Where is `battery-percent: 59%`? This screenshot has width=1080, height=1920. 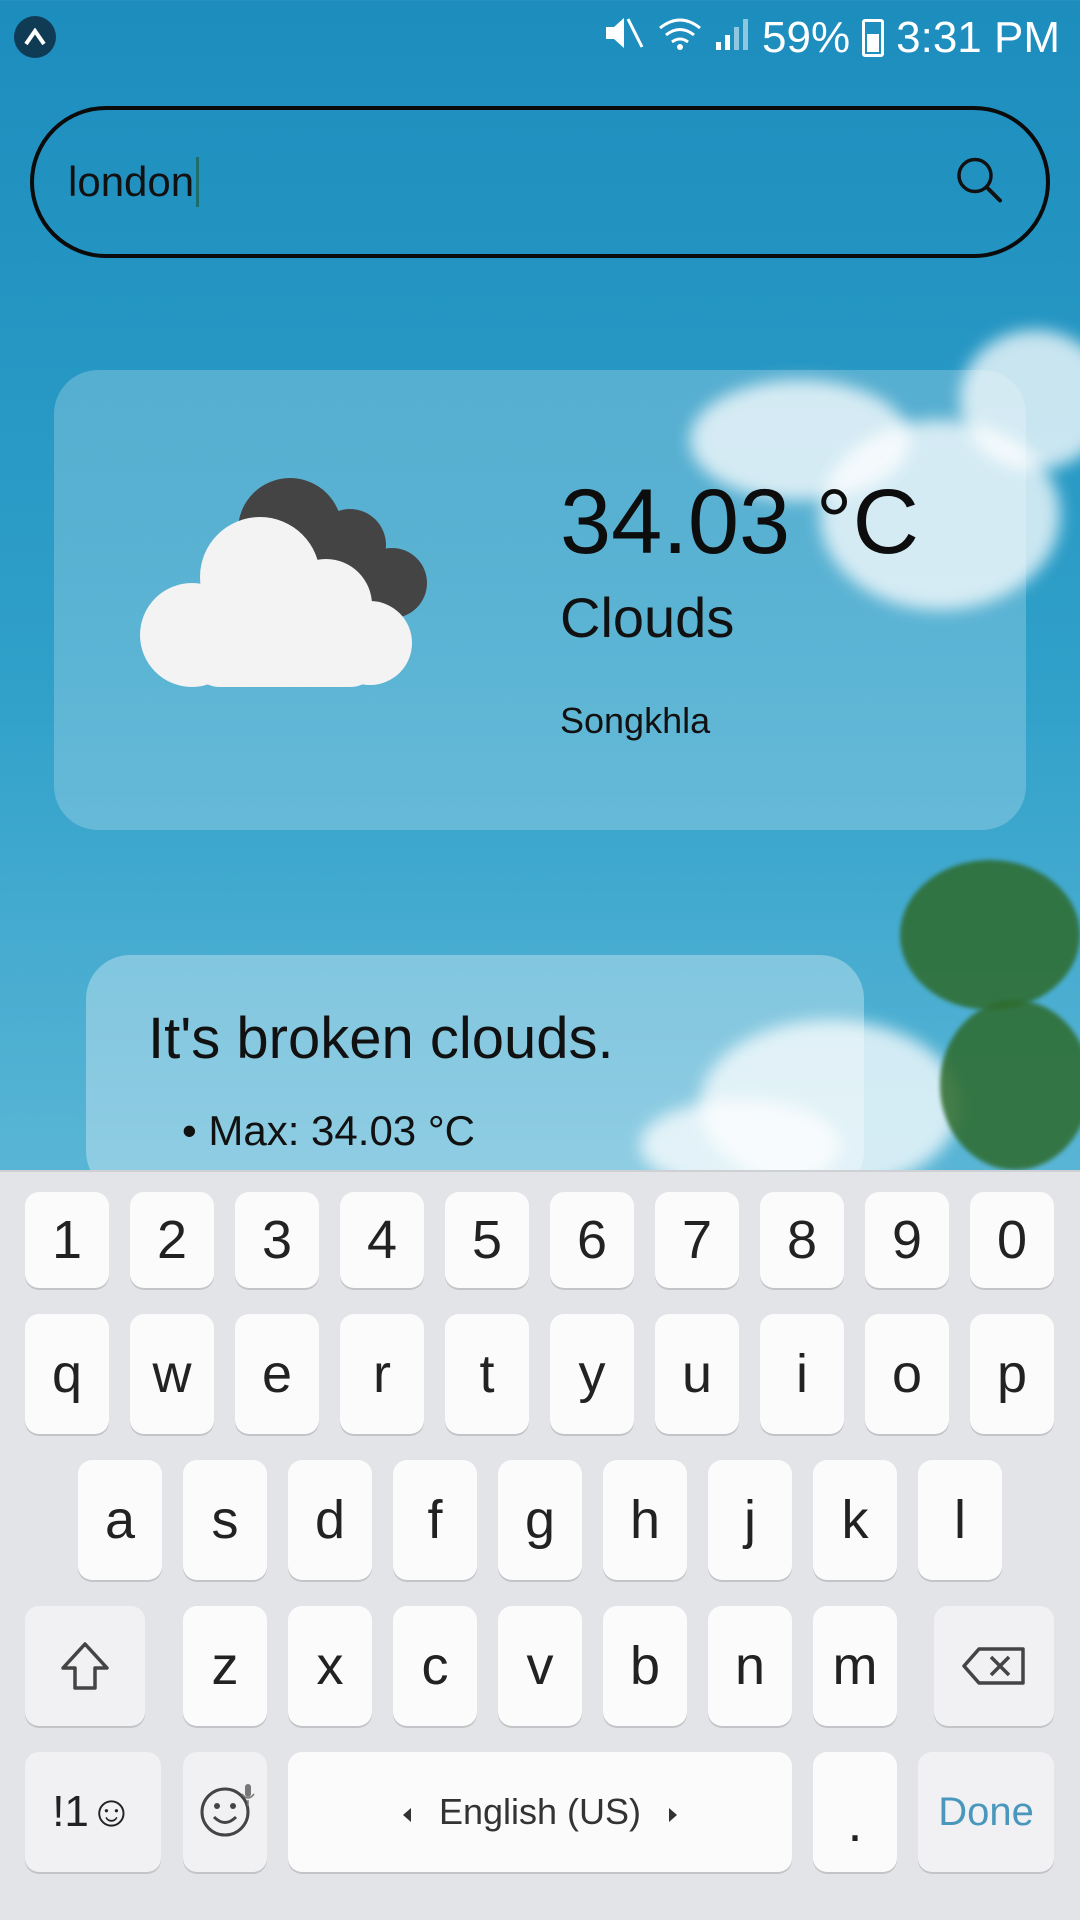
battery-percent: 59% is located at coordinates (806, 37).